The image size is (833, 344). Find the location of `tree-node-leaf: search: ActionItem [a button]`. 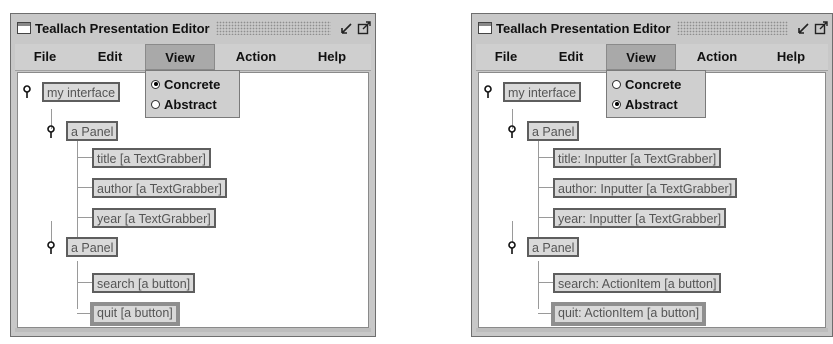

tree-node-leaf: search: ActionItem [a button] is located at coordinates (637, 283).